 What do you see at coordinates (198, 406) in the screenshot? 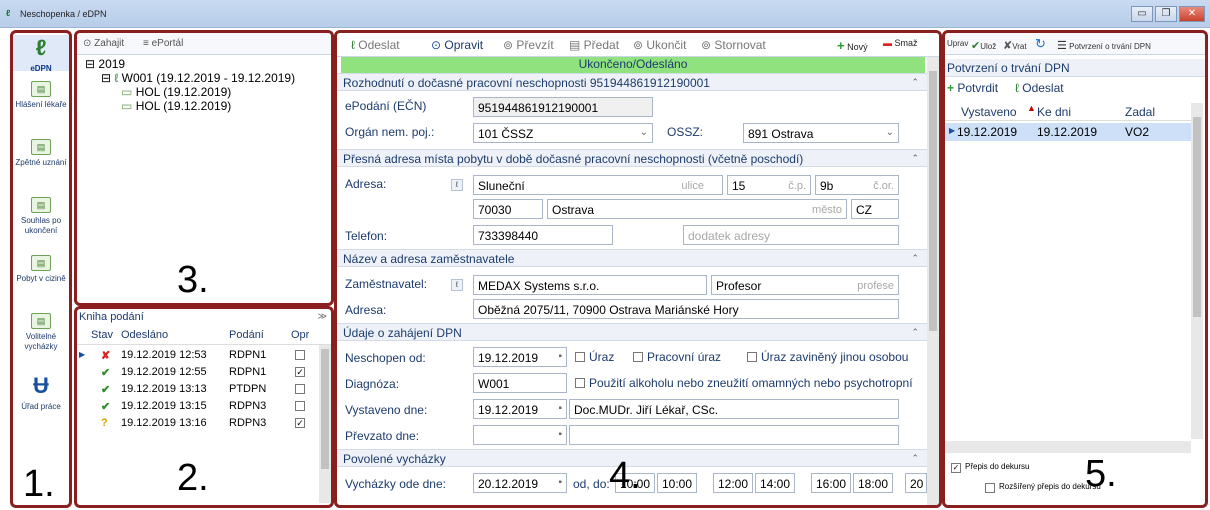
I see `log-row: ✔ 19.12.2019 13:15 RDPN3` at bounding box center [198, 406].